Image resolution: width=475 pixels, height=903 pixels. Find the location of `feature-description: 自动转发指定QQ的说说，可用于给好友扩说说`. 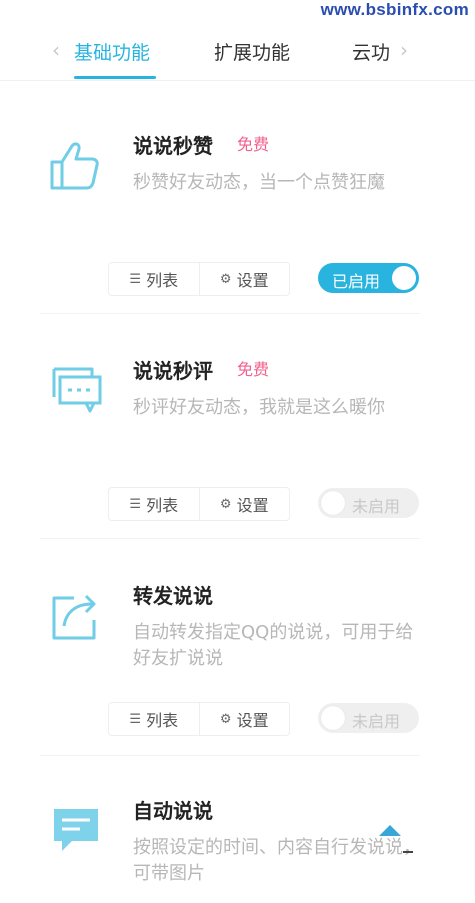

feature-description: 自动转发指定QQ的说说，可用于给好友扩说说 is located at coordinates (273, 645).